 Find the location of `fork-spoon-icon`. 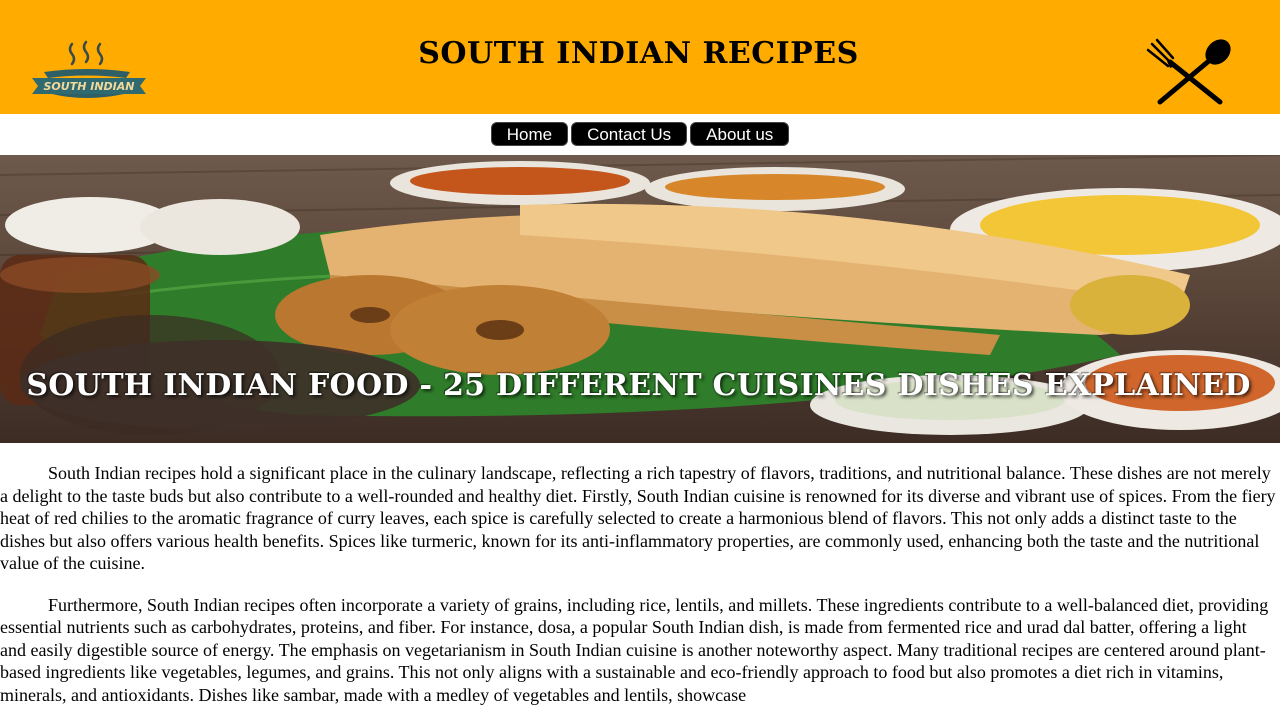

fork-spoon-icon is located at coordinates (1188, 71).